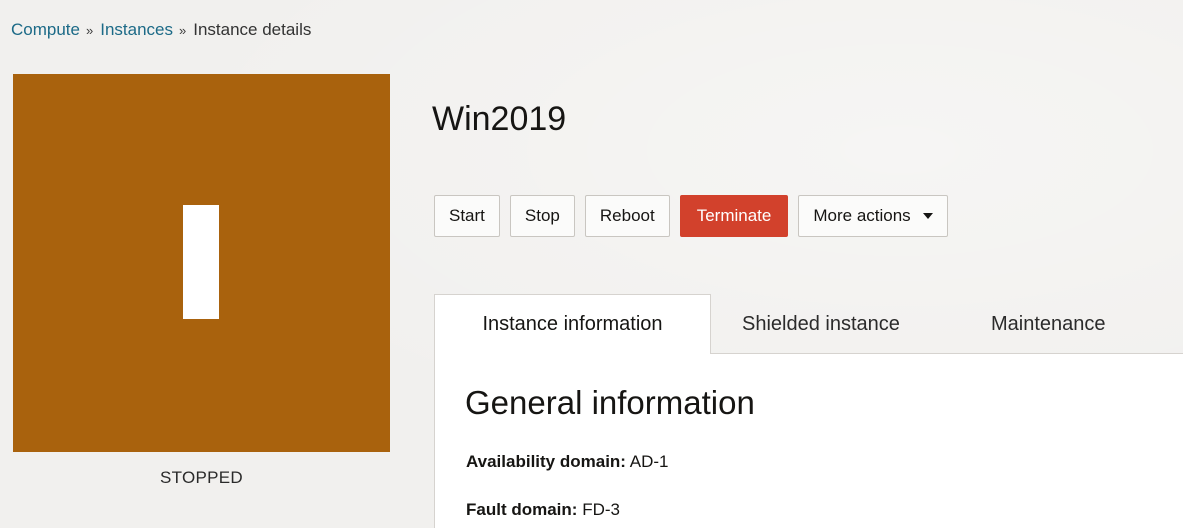  I want to click on page-title: Win2019, so click(499, 119).